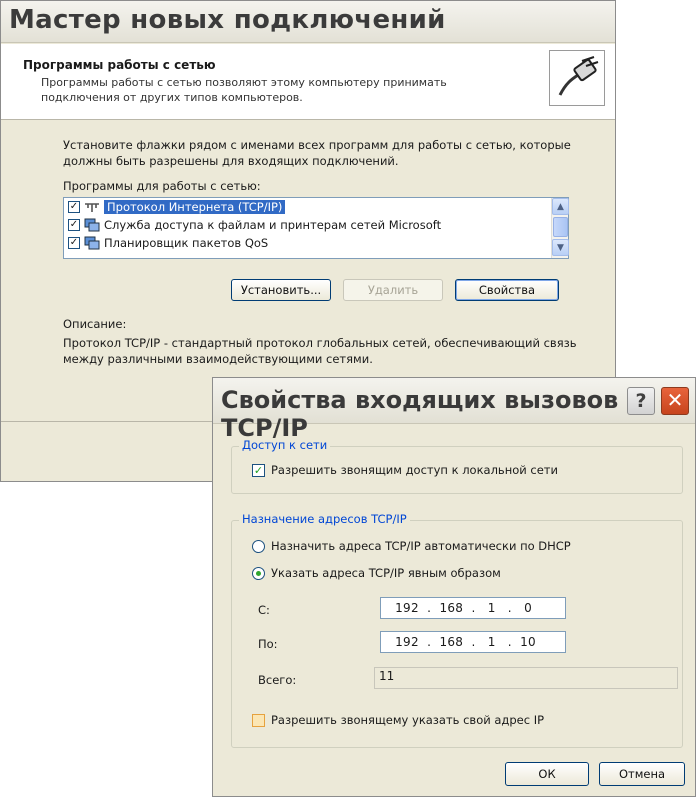 The image size is (696, 797). I want to click on network-access-legend: Доступ к сети, so click(285, 445).